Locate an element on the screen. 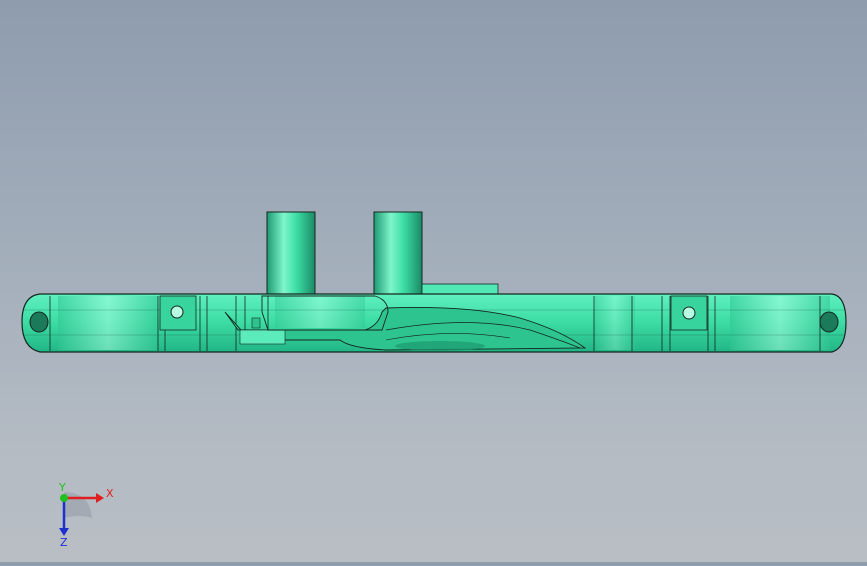 The height and width of the screenshot is (566, 867). reference-triad: X Y Z is located at coordinates (85, 513).